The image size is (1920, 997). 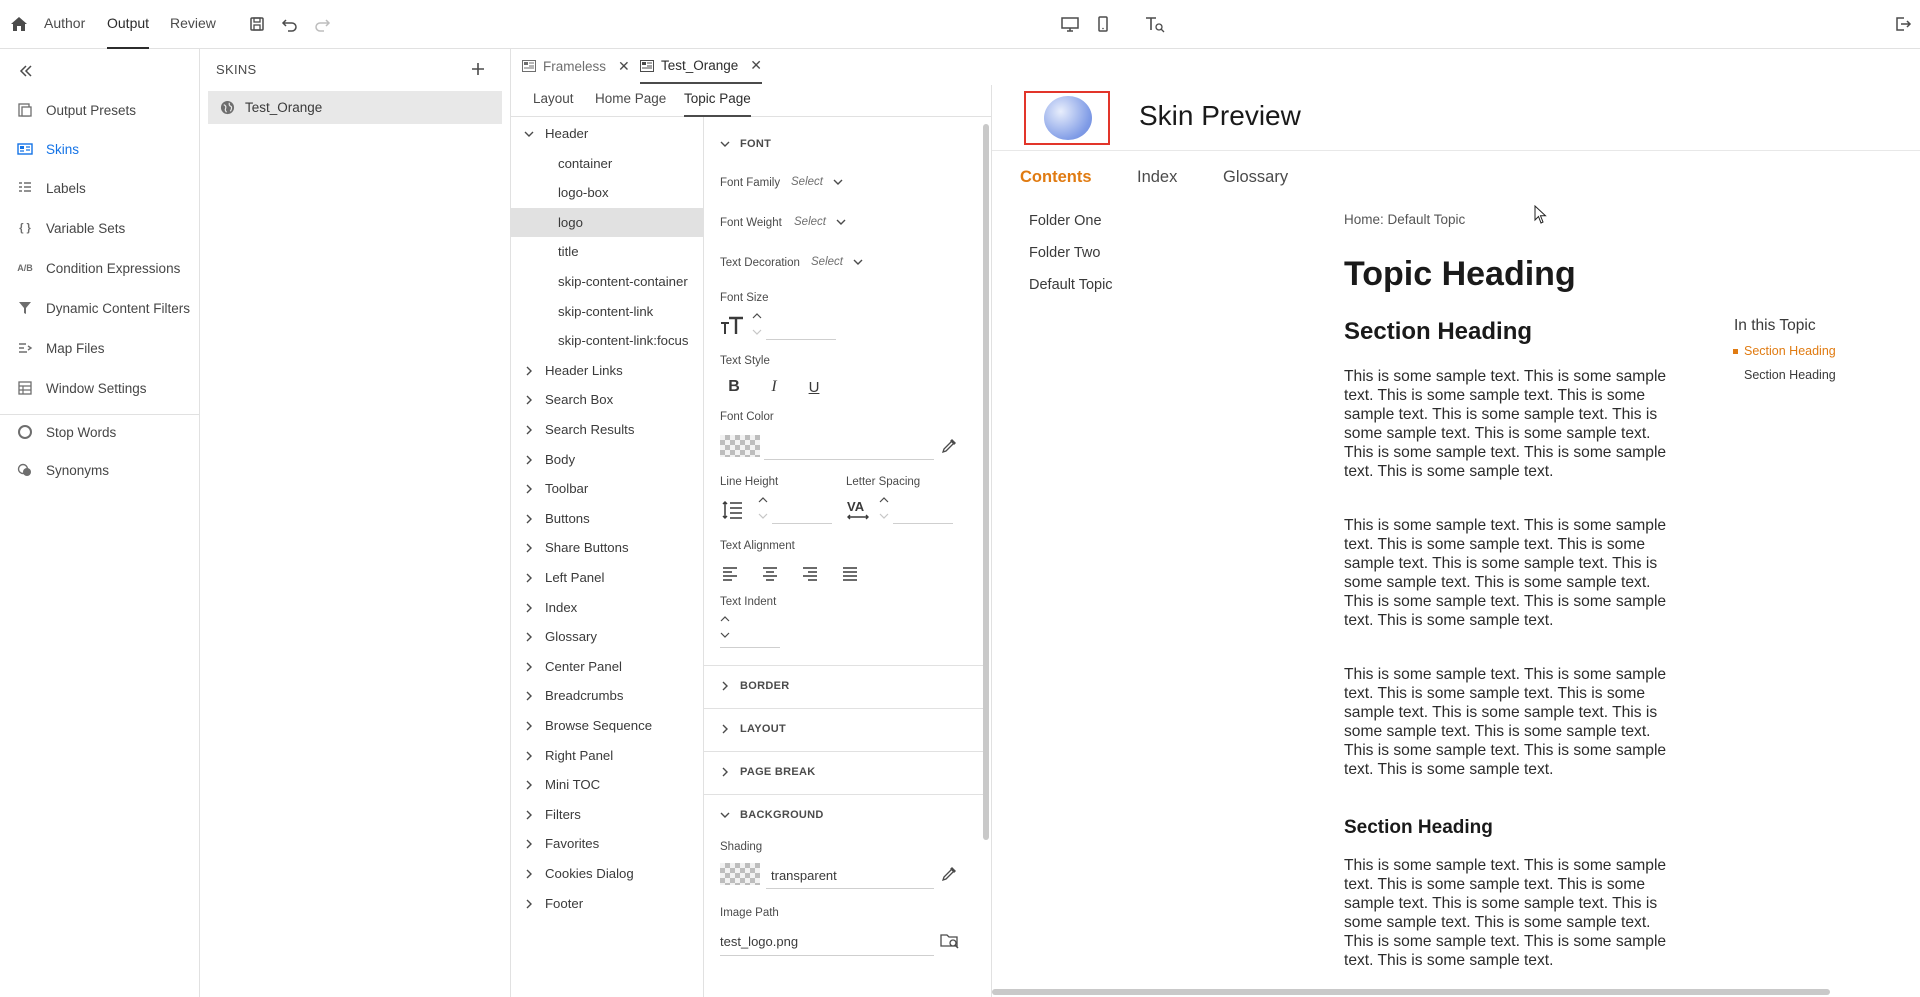 What do you see at coordinates (810, 574) in the screenshot?
I see `align-right-icon` at bounding box center [810, 574].